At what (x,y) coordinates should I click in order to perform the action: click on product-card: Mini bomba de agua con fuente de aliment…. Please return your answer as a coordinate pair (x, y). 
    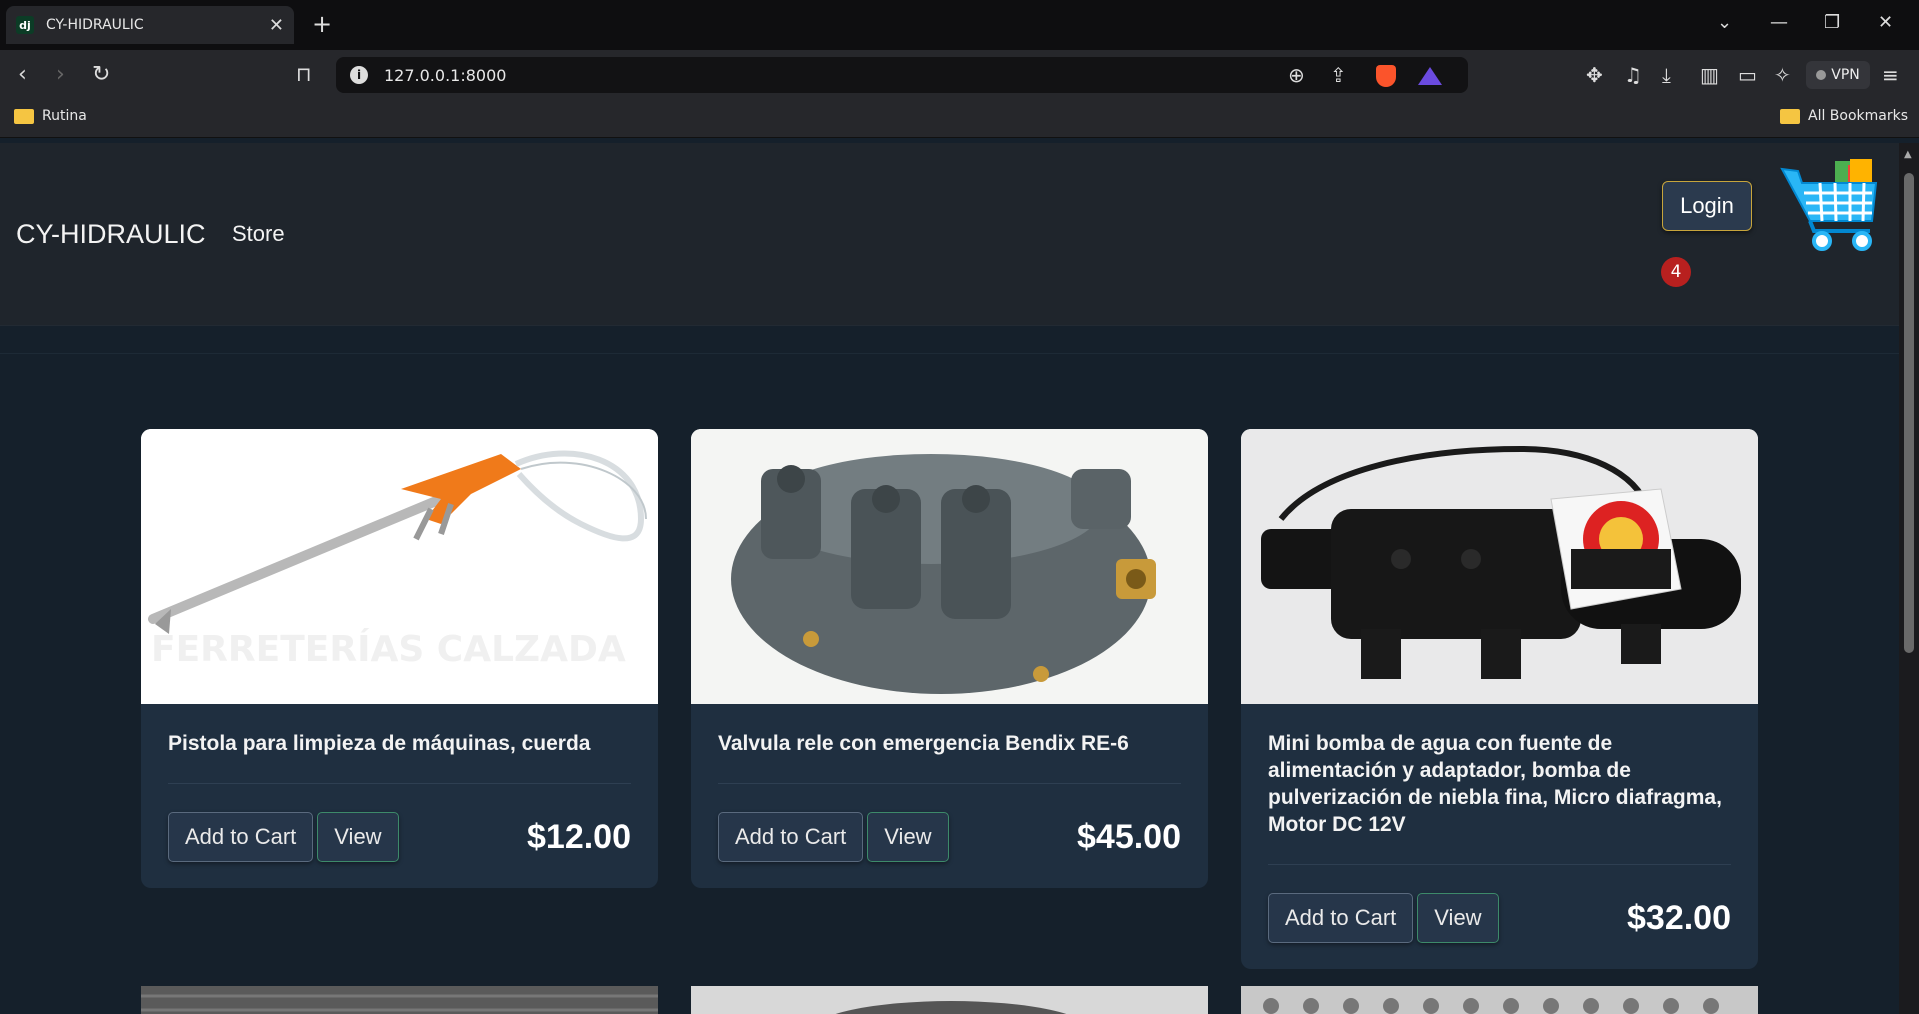
    Looking at the image, I should click on (1499, 699).